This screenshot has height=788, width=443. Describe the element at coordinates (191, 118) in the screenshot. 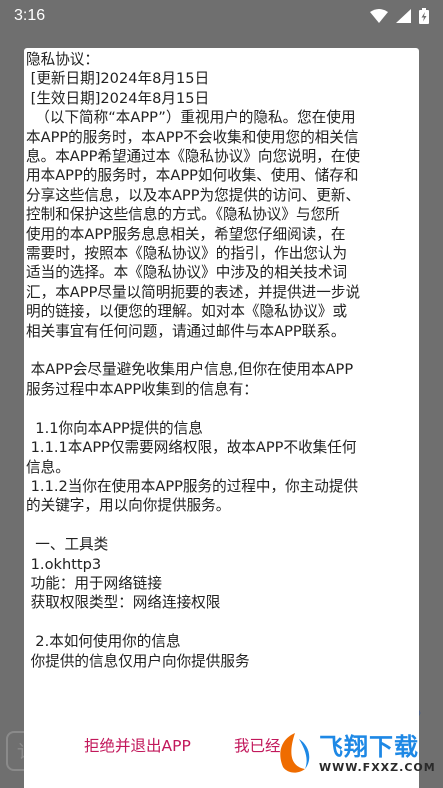

I see `policy-line: （以下简称“本APP”）重视用户的隐私。您在使用` at that location.